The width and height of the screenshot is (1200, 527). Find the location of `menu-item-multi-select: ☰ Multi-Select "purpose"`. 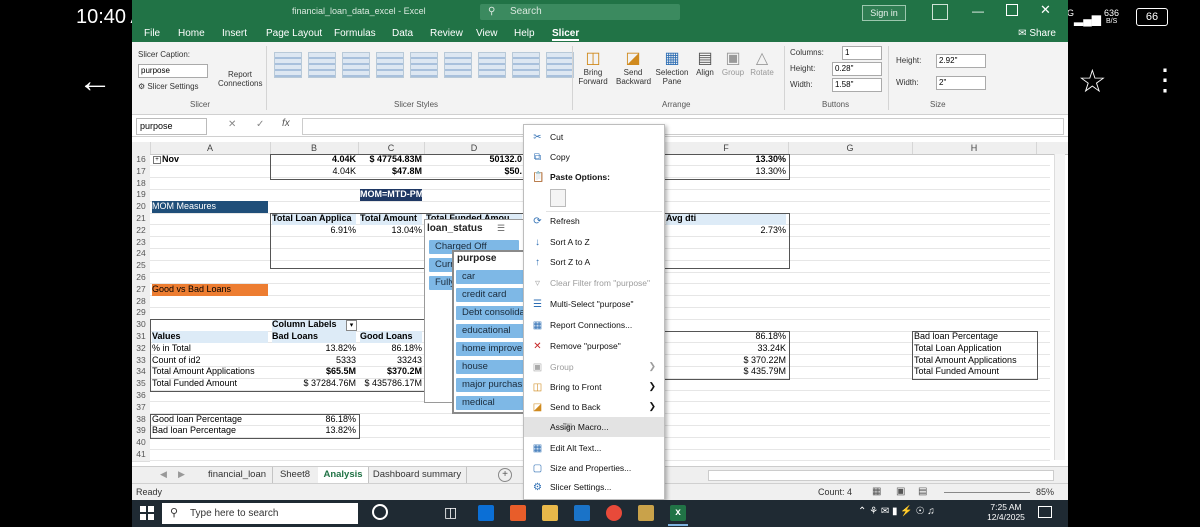

menu-item-multi-select: ☰ Multi-Select "purpose" is located at coordinates (594, 304).